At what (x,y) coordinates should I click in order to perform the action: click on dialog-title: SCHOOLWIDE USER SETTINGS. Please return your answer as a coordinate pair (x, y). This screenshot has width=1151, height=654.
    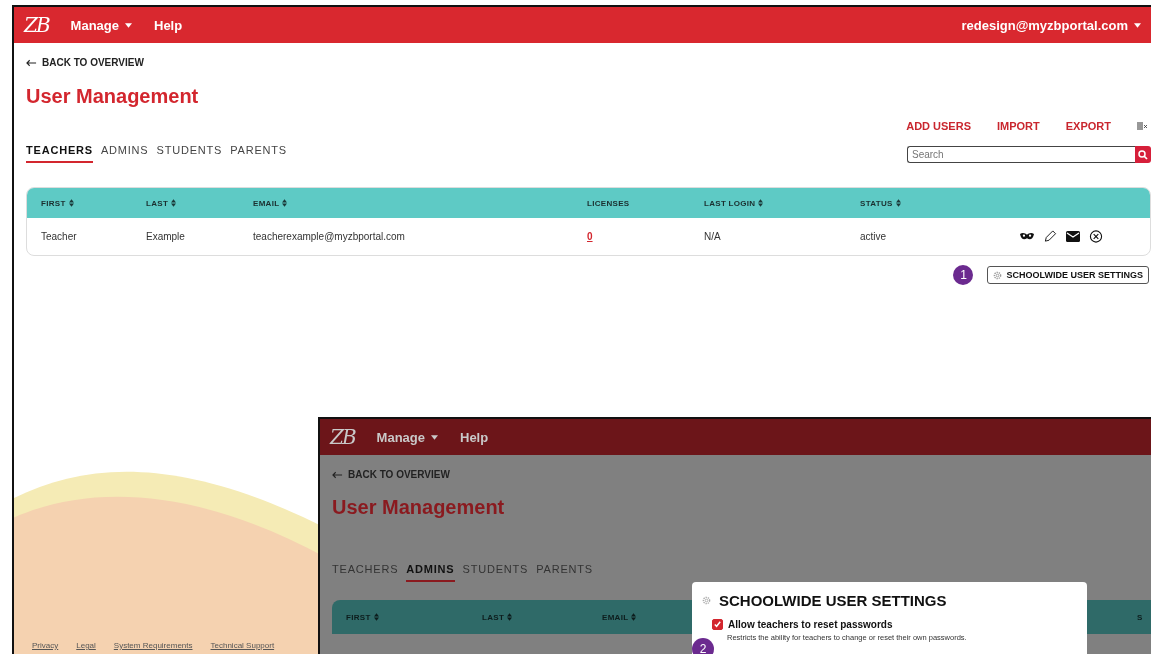
    Looking at the image, I should click on (833, 600).